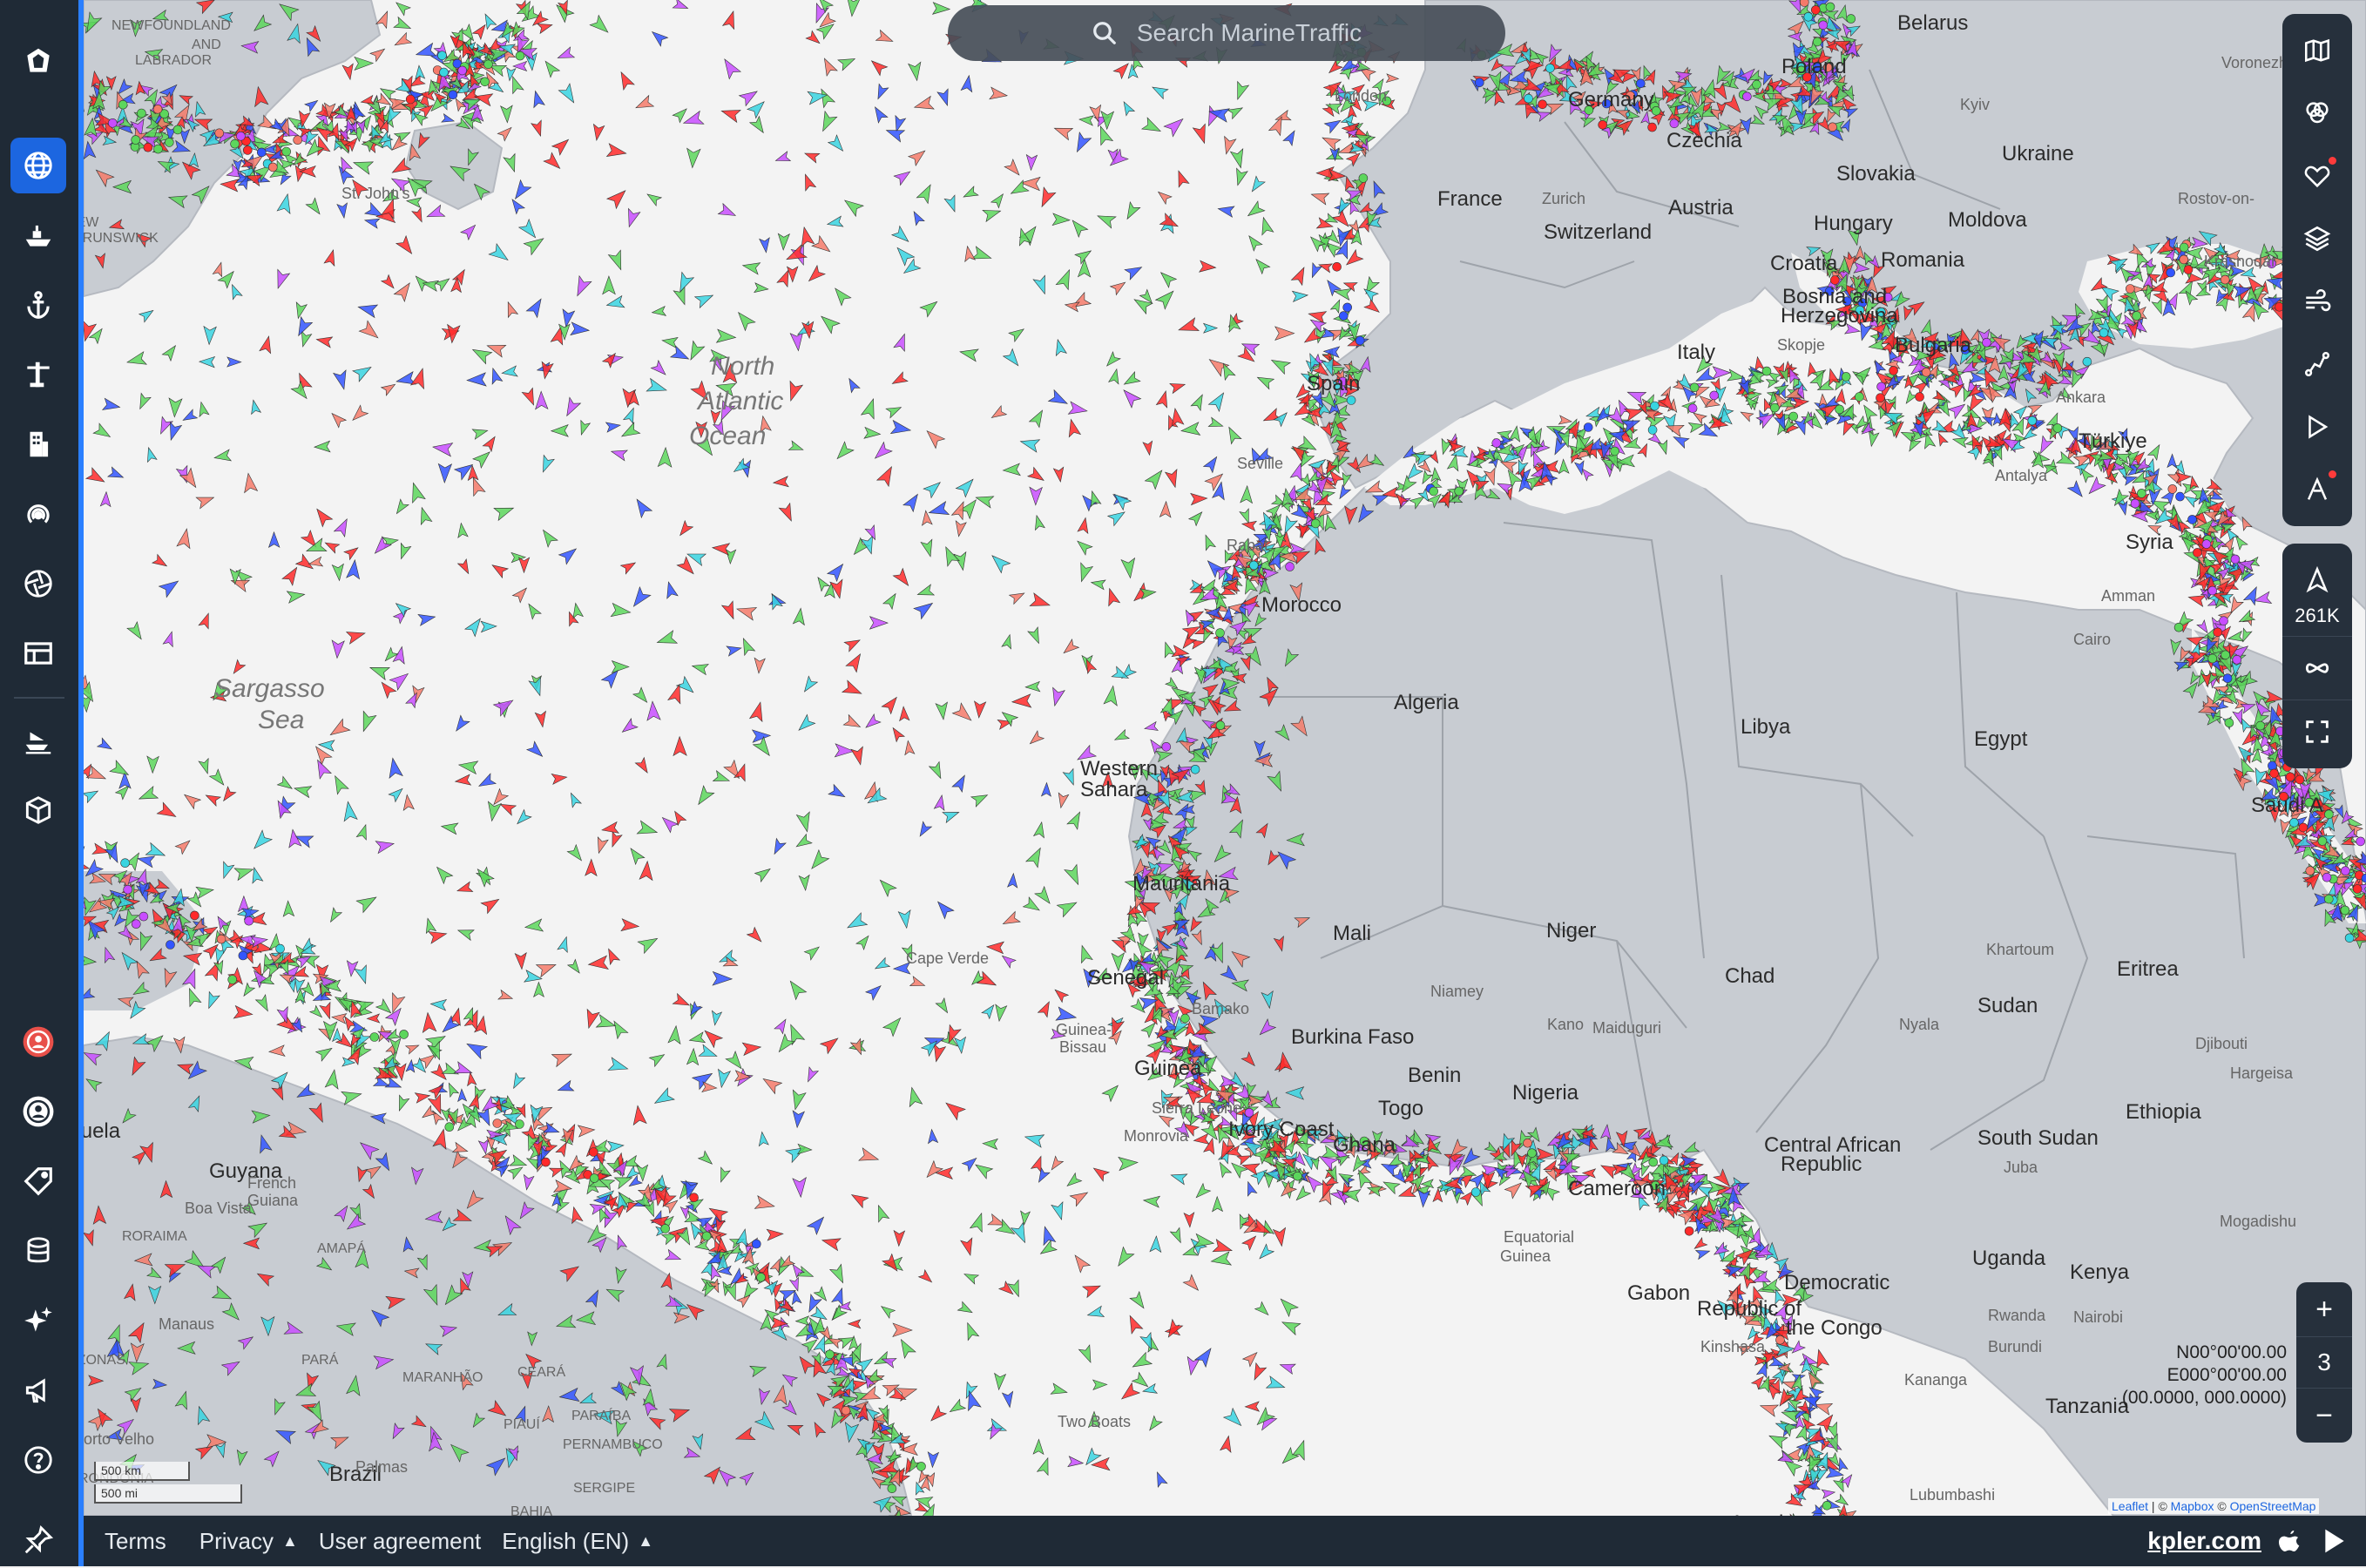 This screenshot has width=2366, height=1568. What do you see at coordinates (38, 1460) in the screenshot?
I see `nav-help` at bounding box center [38, 1460].